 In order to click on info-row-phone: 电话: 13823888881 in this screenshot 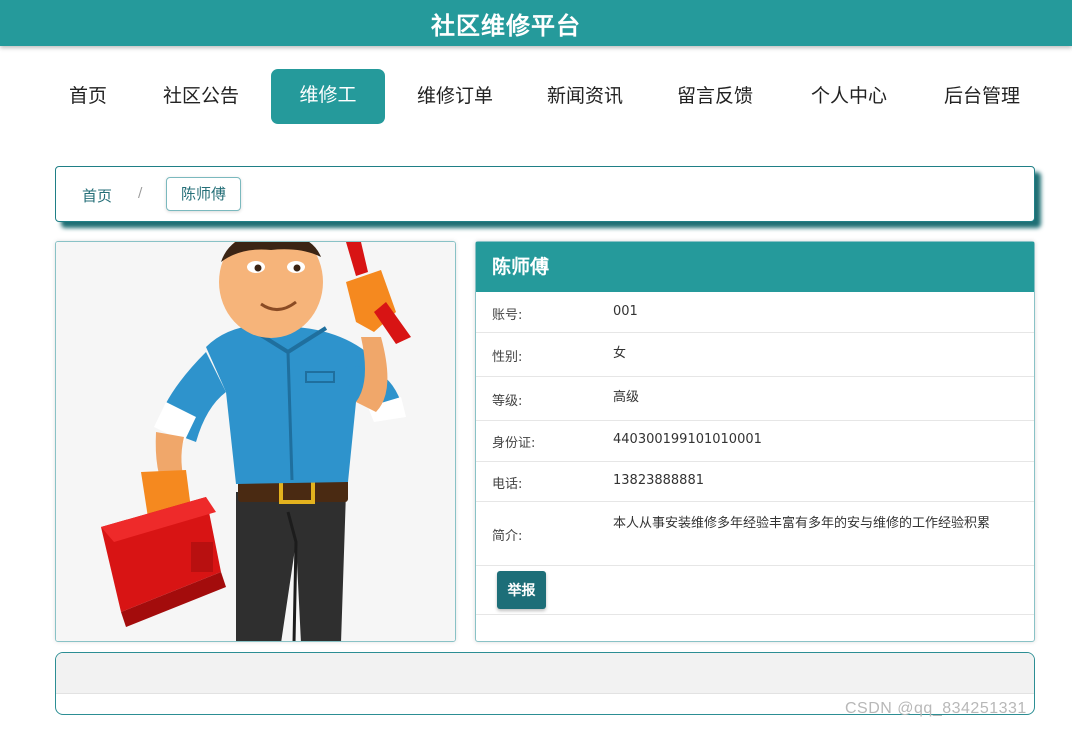, I will do `click(755, 482)`.